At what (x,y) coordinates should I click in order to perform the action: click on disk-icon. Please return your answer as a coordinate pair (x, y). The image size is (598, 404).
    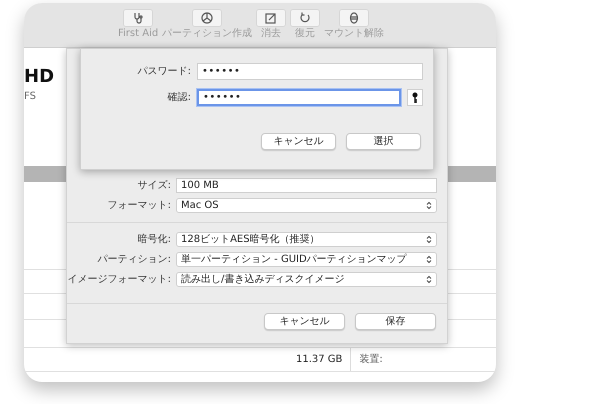
    Looking at the image, I should click on (354, 18).